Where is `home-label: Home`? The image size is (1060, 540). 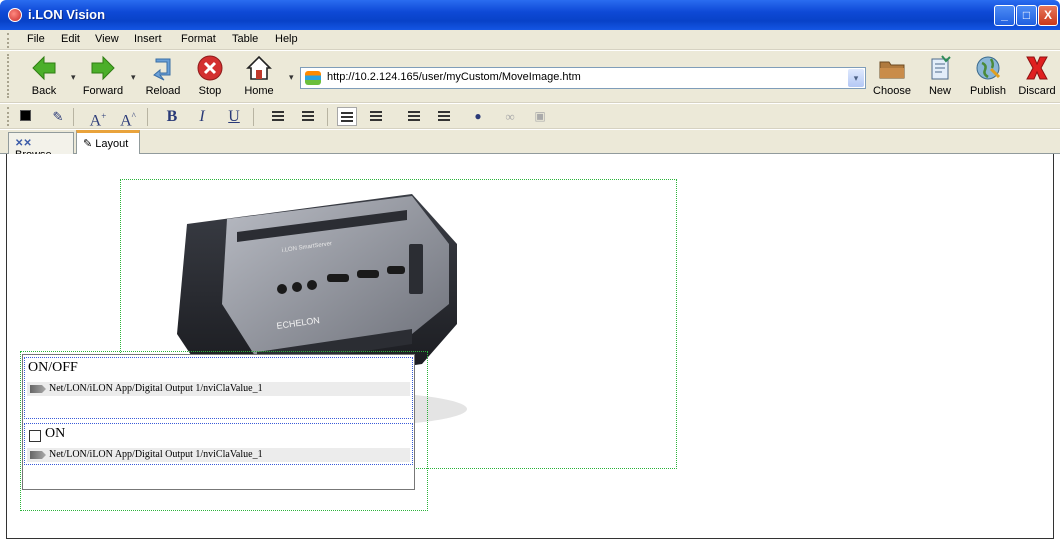
home-label: Home is located at coordinates (259, 91).